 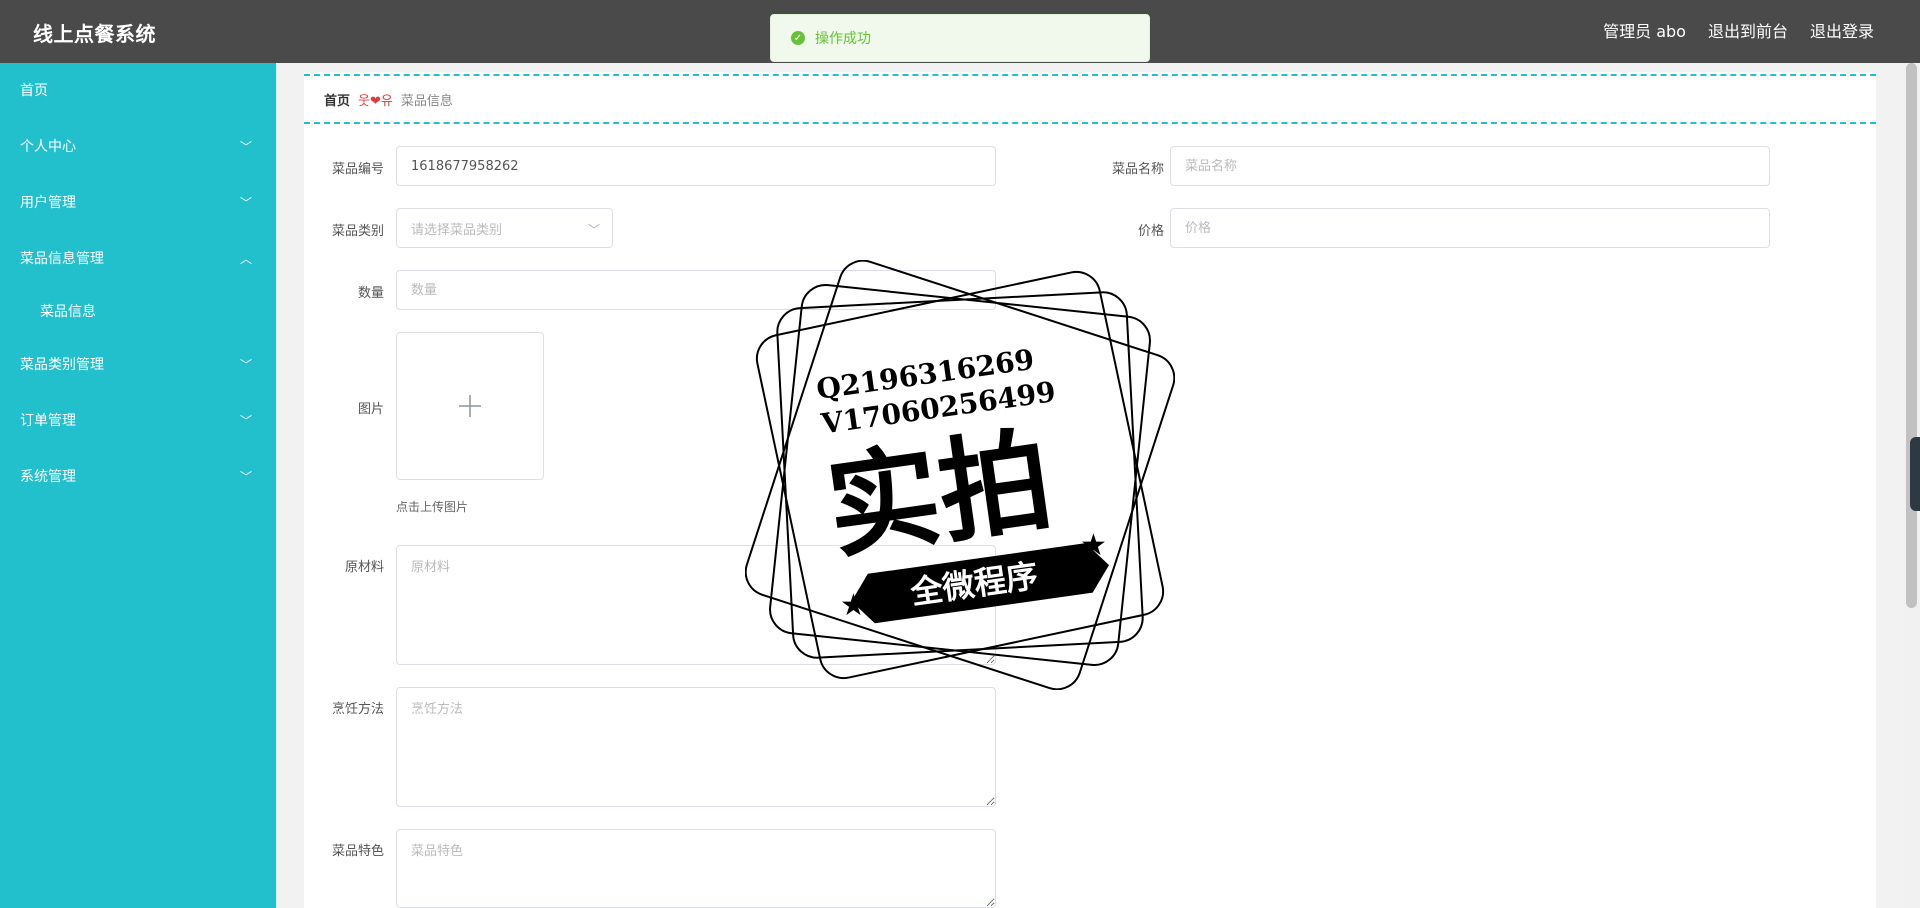 I want to click on scrollbar-thumb, so click(x=1911, y=335).